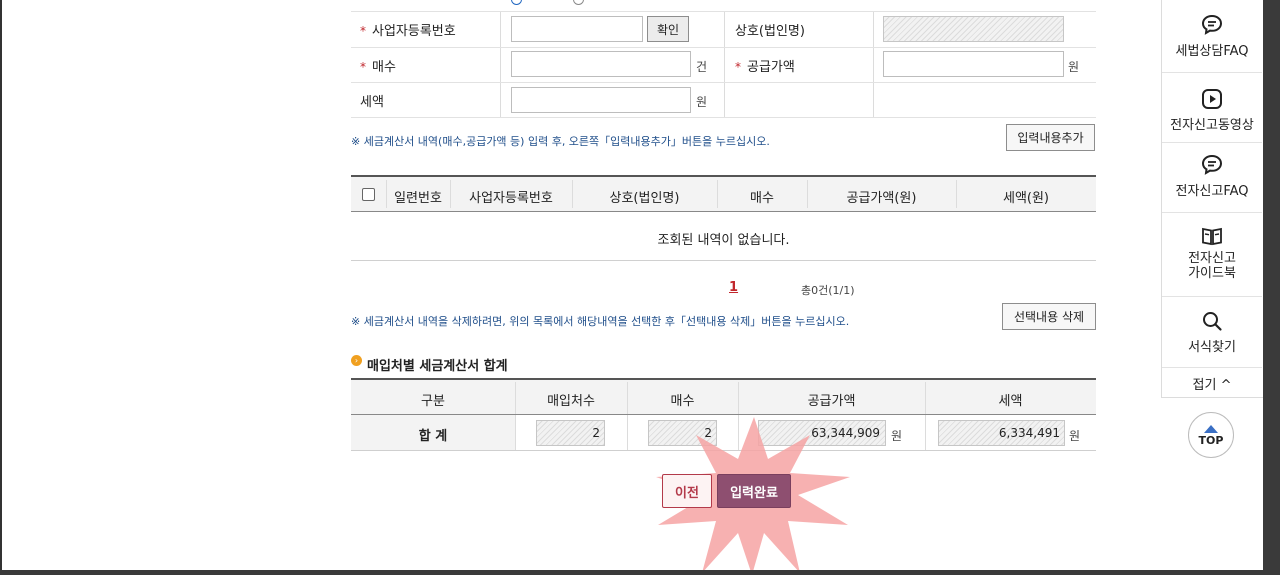 The image size is (1280, 575). What do you see at coordinates (368, 194) in the screenshot?
I see `select-all-checkbox` at bounding box center [368, 194].